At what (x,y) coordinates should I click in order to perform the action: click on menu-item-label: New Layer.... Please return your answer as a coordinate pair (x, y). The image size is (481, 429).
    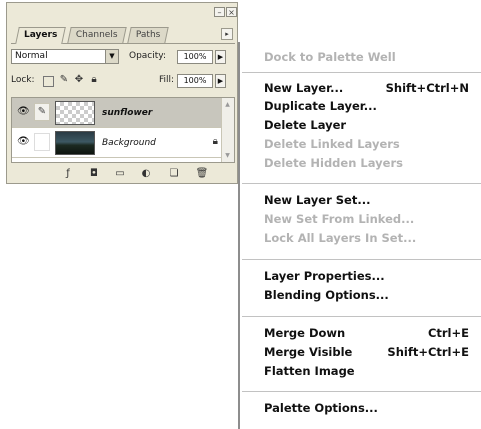
    Looking at the image, I should click on (304, 88).